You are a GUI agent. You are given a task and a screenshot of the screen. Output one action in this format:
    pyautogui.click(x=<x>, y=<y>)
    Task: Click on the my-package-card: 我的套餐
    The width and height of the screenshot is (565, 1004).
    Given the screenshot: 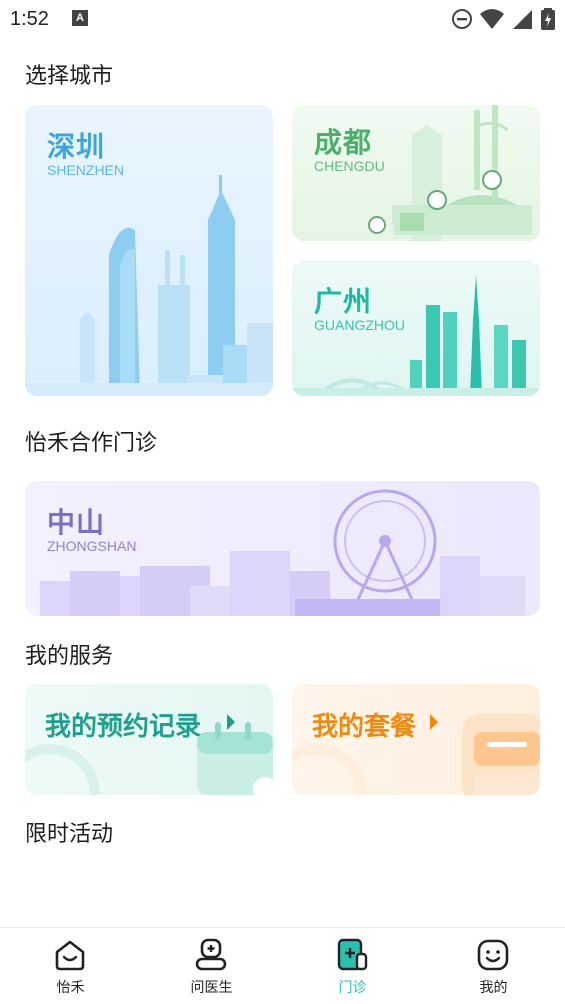 What is the action you would take?
    pyautogui.click(x=416, y=739)
    